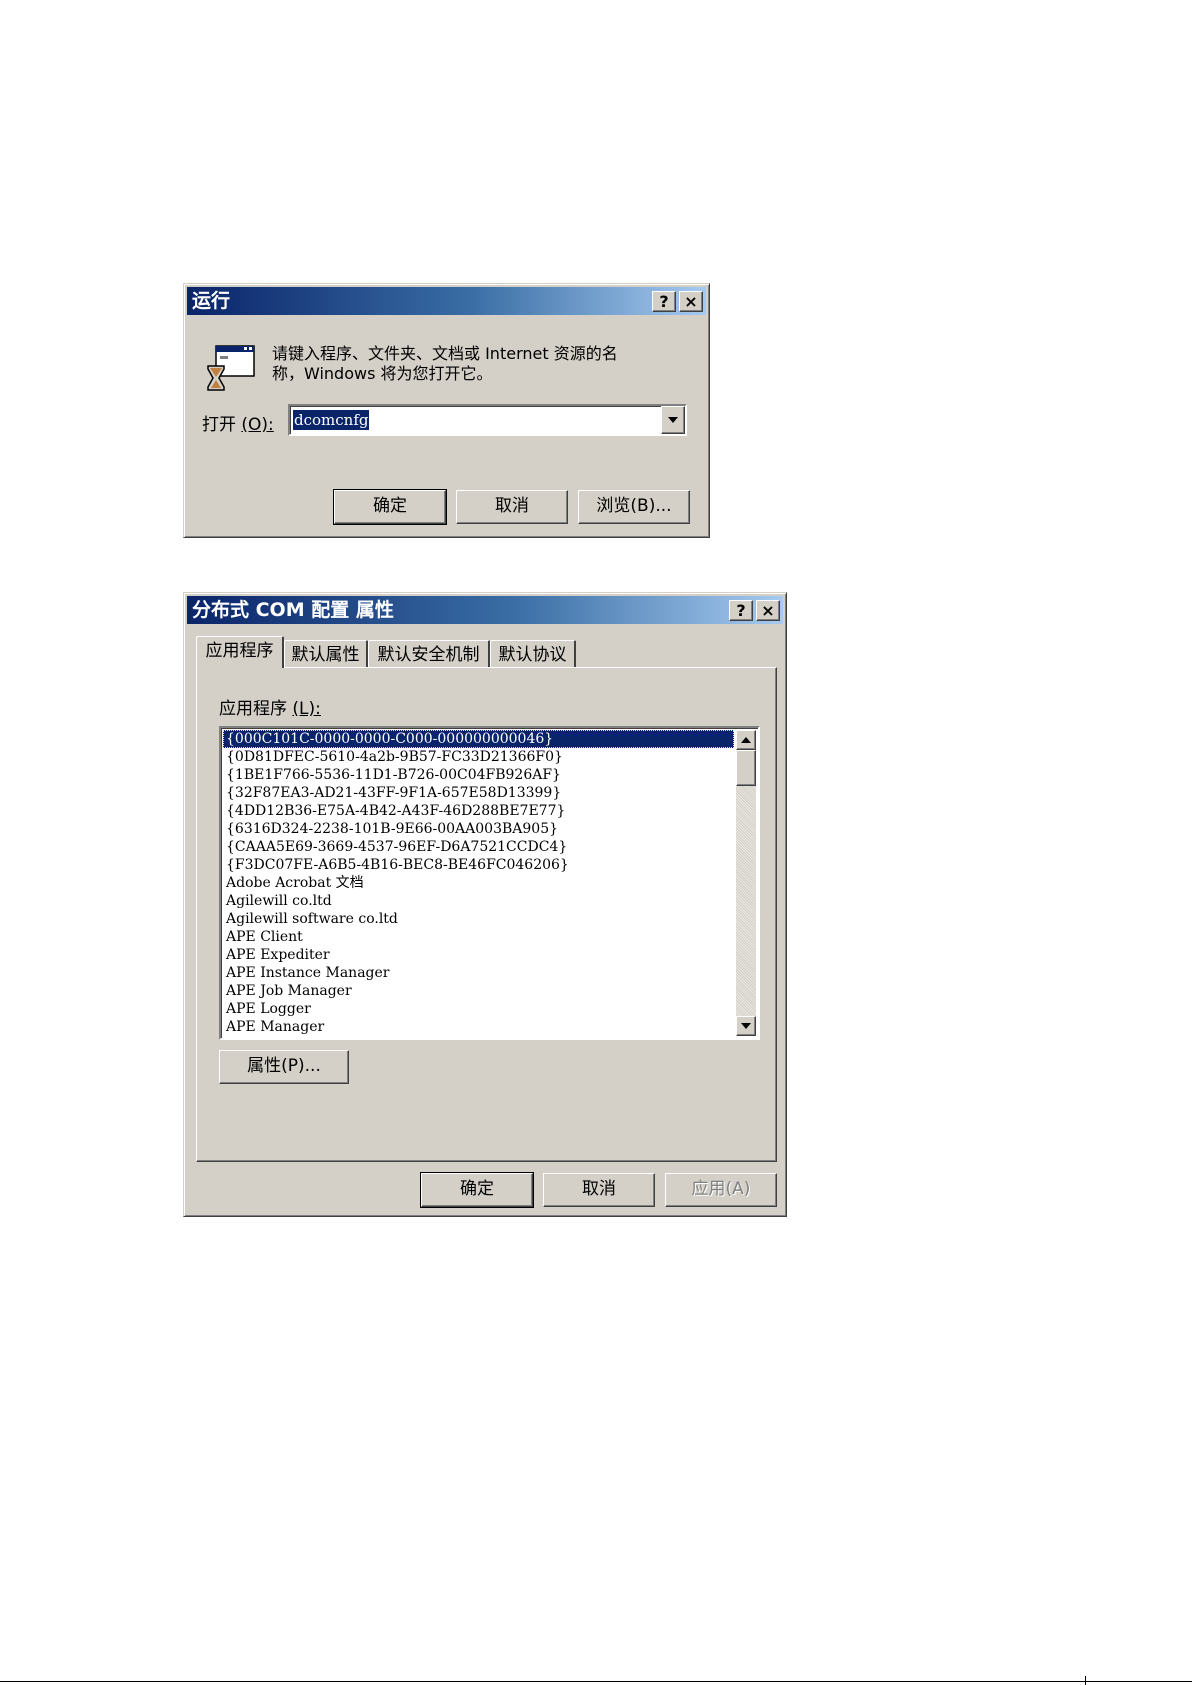  What do you see at coordinates (240, 652) in the screenshot?
I see `tab-applications: 应用程序` at bounding box center [240, 652].